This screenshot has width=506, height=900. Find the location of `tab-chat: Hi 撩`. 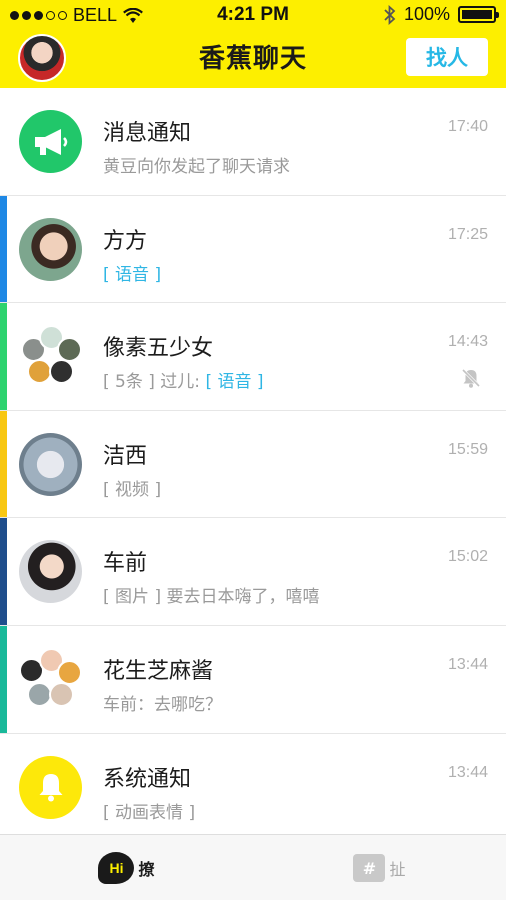

tab-chat: Hi 撩 is located at coordinates (126, 867).